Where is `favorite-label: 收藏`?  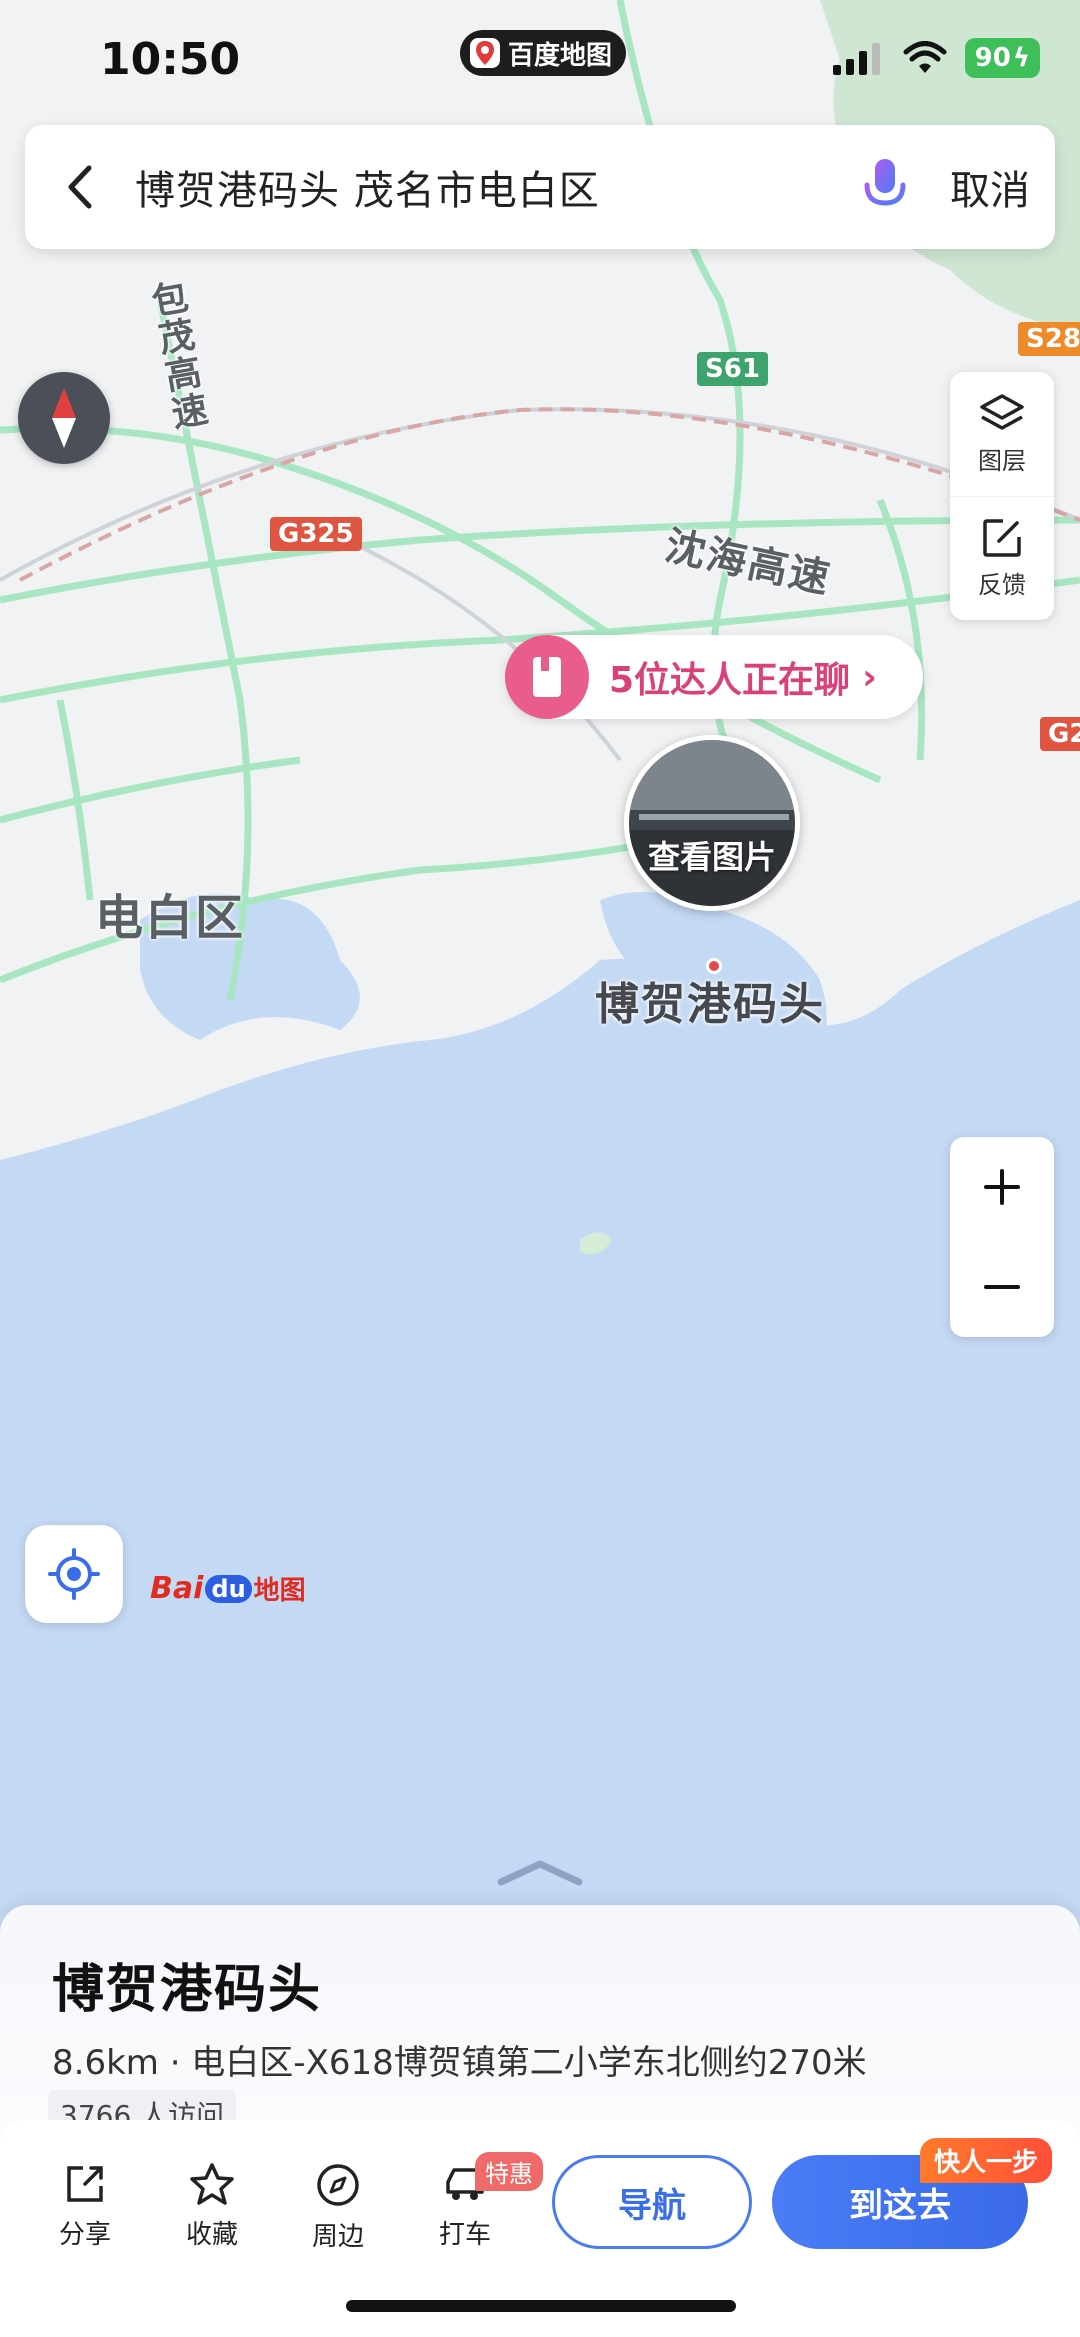
favorite-label: 收藏 is located at coordinates (211, 2235).